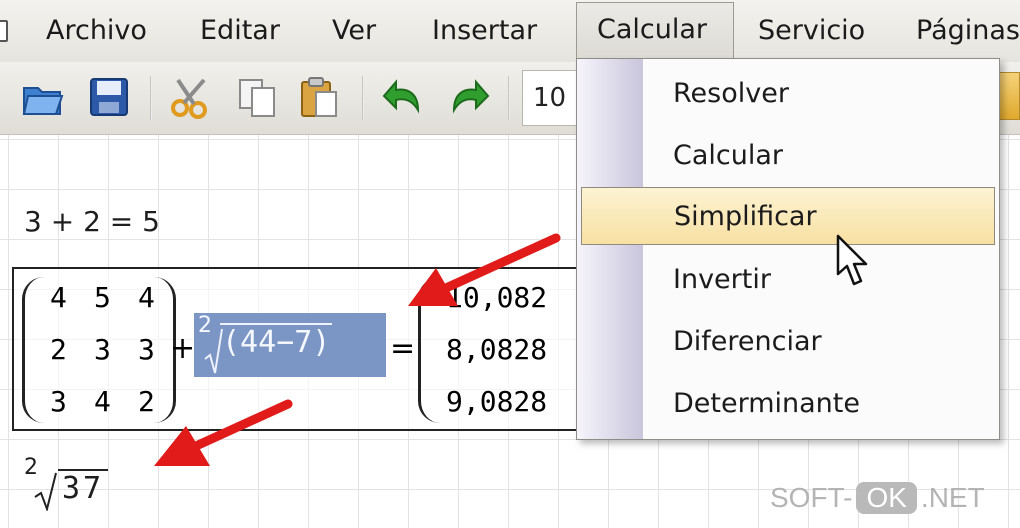 Image resolution: width=1020 pixels, height=528 pixels. Describe the element at coordinates (403, 348) in the screenshot. I see `equals-operator: =` at that location.